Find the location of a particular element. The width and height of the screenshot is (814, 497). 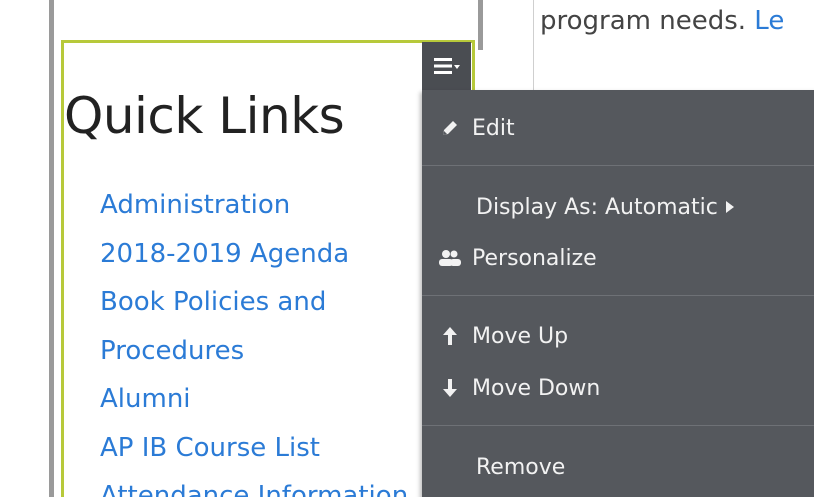

quick-link-item: Book Policies and is located at coordinates (254, 302).